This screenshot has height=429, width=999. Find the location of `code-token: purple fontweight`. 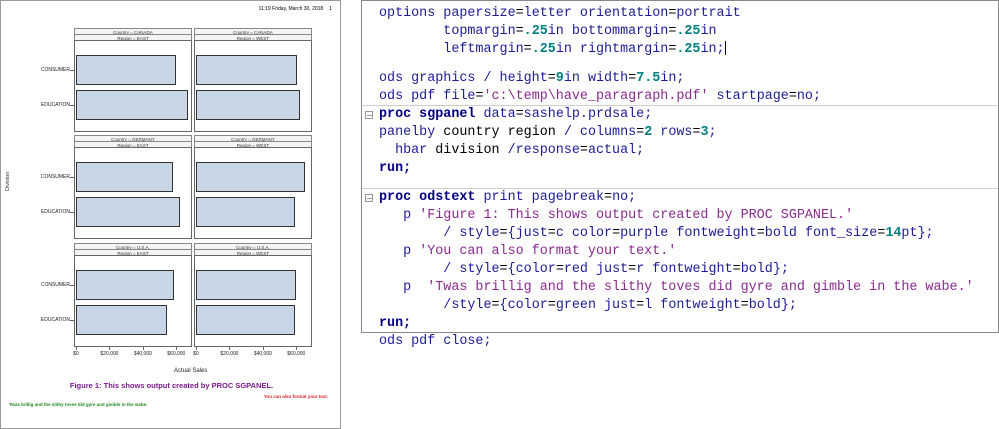

code-token: purple fontweight is located at coordinates (688, 233).